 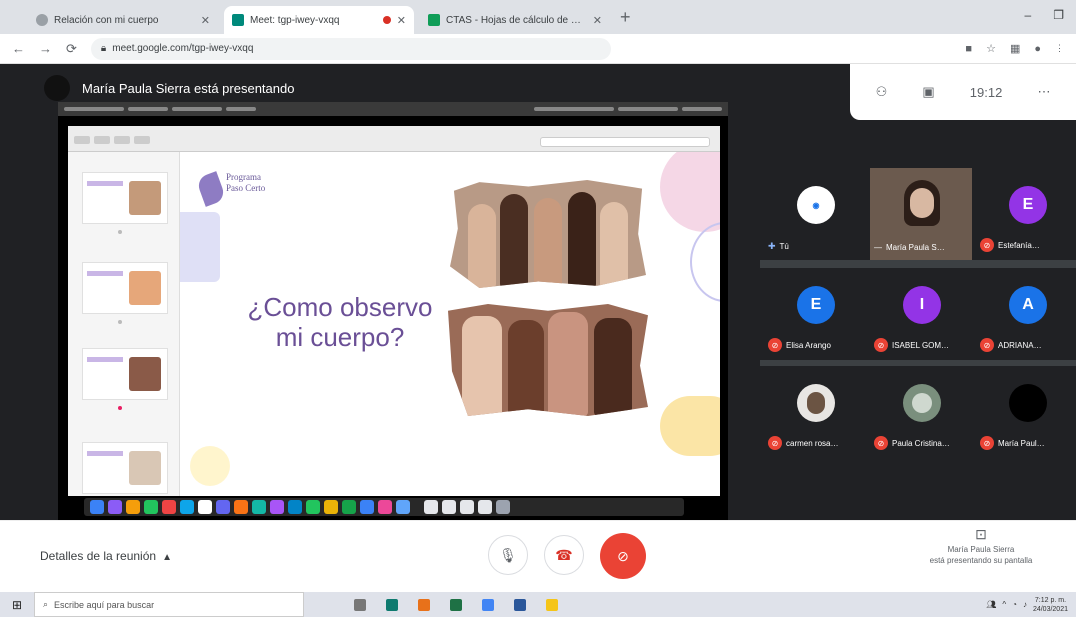 I want to click on wifi-icon: ◔, so click(x=1014, y=604).